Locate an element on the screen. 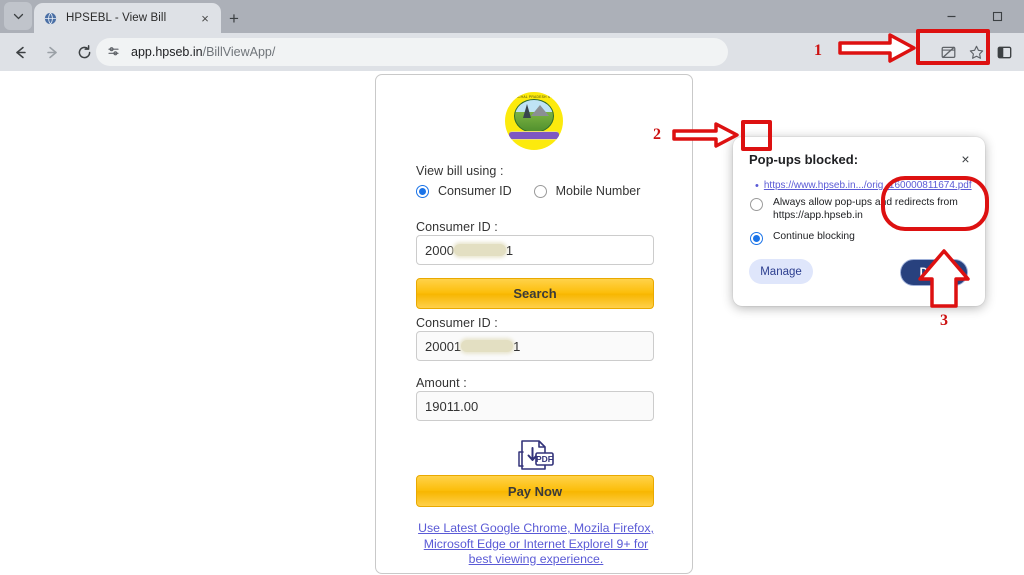 The image size is (1024, 575). continue-blocking-option: Continue blocking is located at coordinates (865, 238).